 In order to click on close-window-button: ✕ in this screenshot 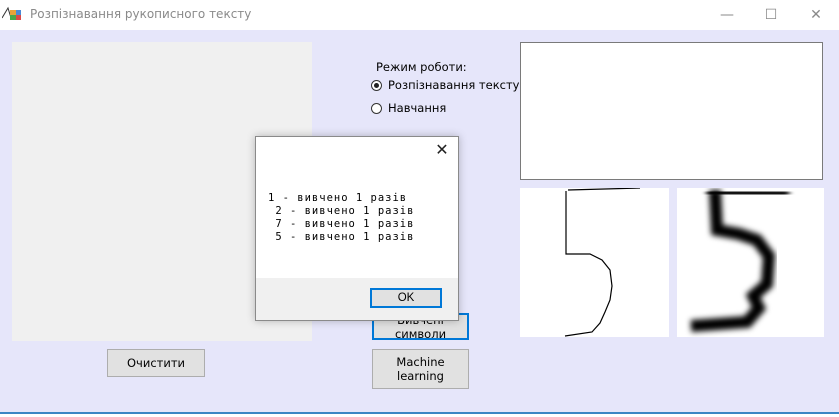, I will do `click(816, 15)`.